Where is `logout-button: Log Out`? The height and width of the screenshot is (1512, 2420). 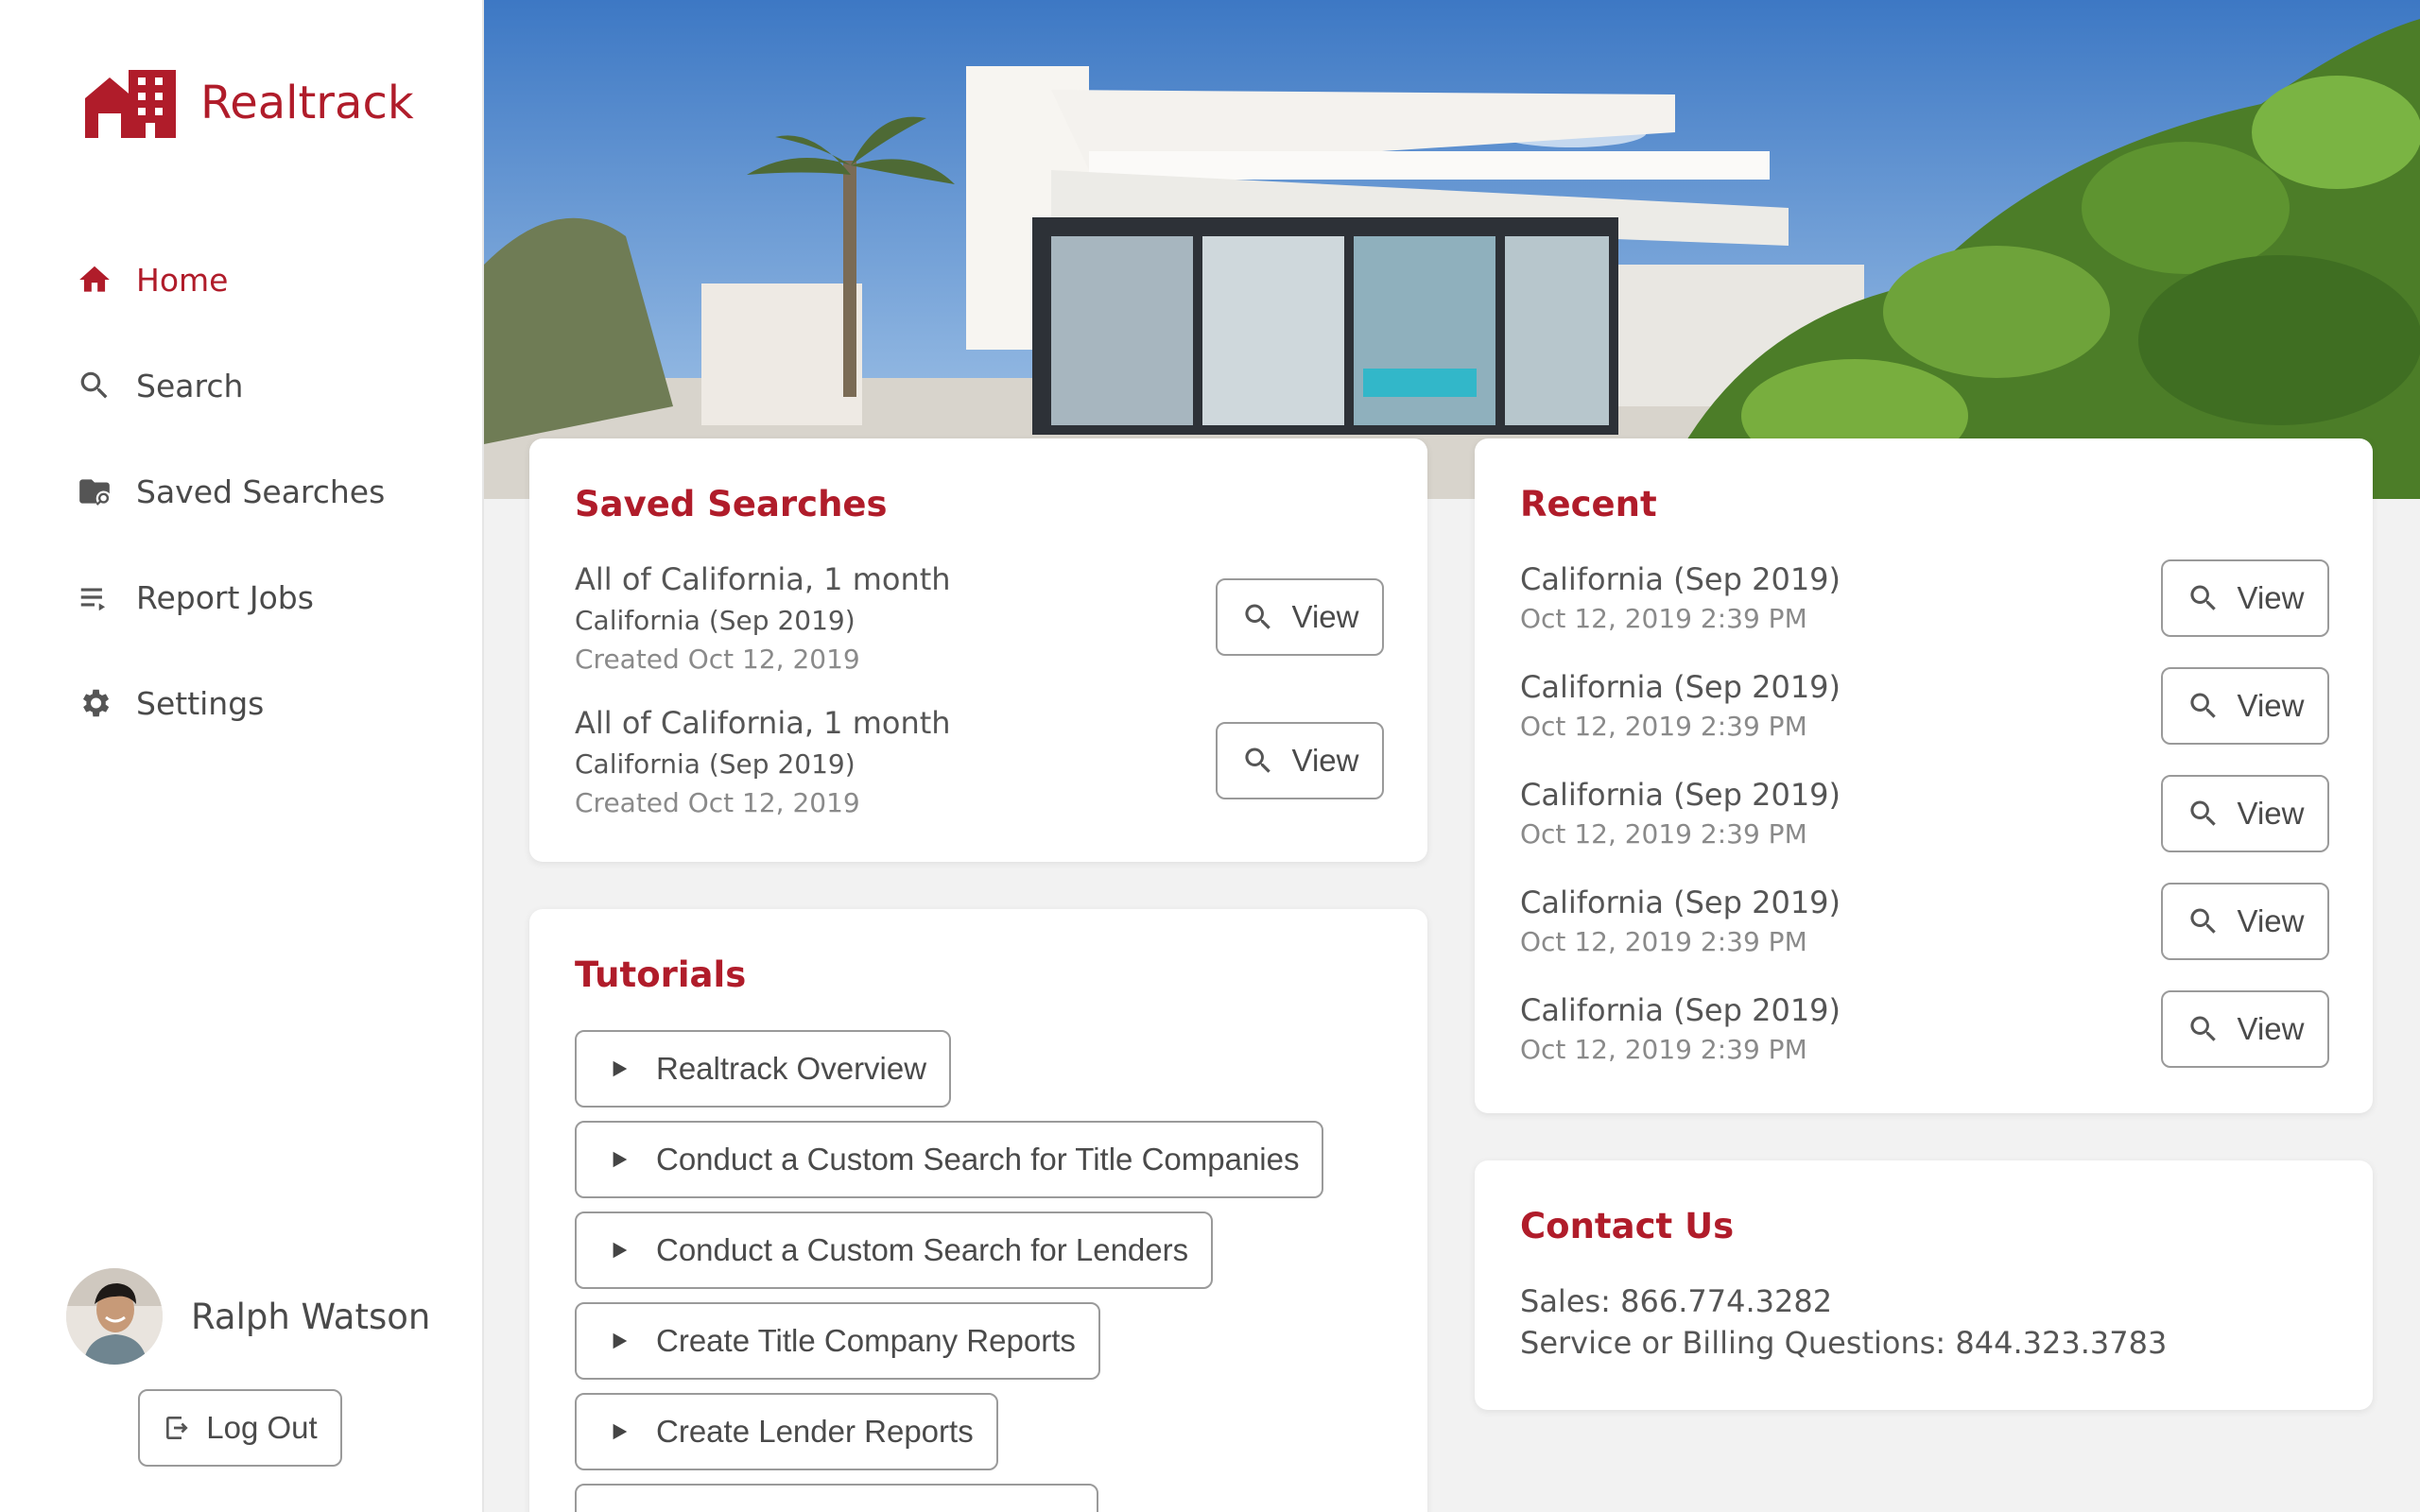
logout-button: Log Out is located at coordinates (240, 1428).